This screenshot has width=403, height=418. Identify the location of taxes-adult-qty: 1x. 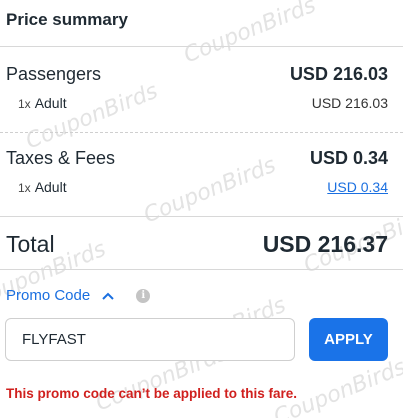
(24, 188).